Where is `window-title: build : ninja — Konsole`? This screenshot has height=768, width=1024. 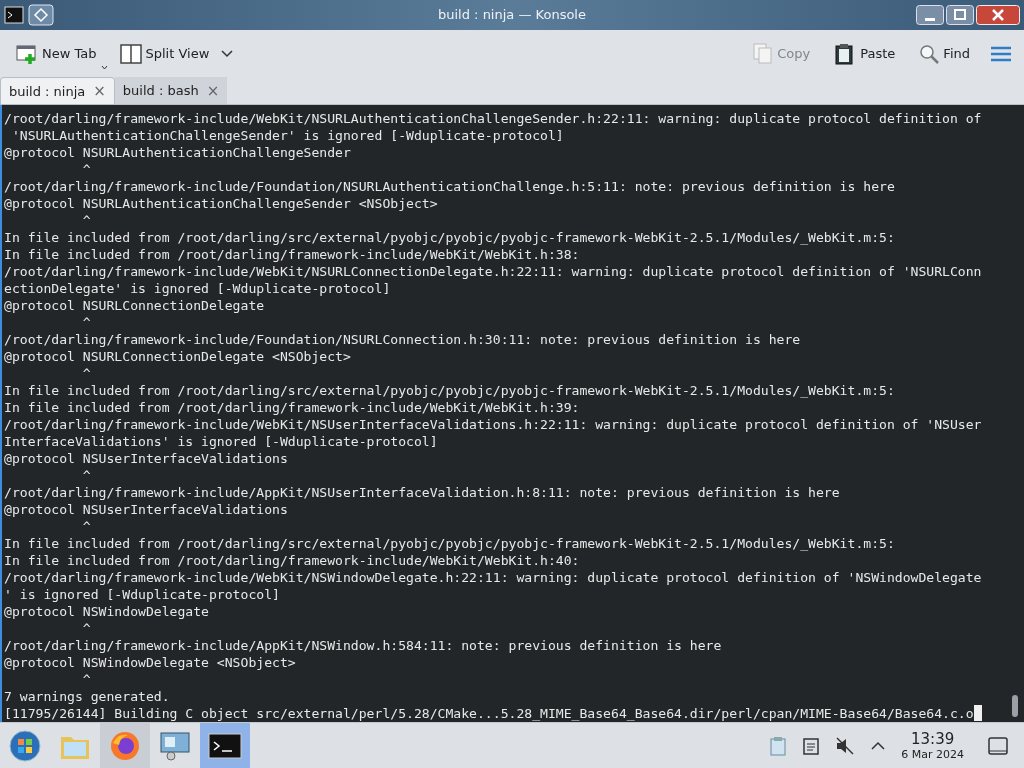
window-title: build : ninja — Konsole is located at coordinates (512, 15).